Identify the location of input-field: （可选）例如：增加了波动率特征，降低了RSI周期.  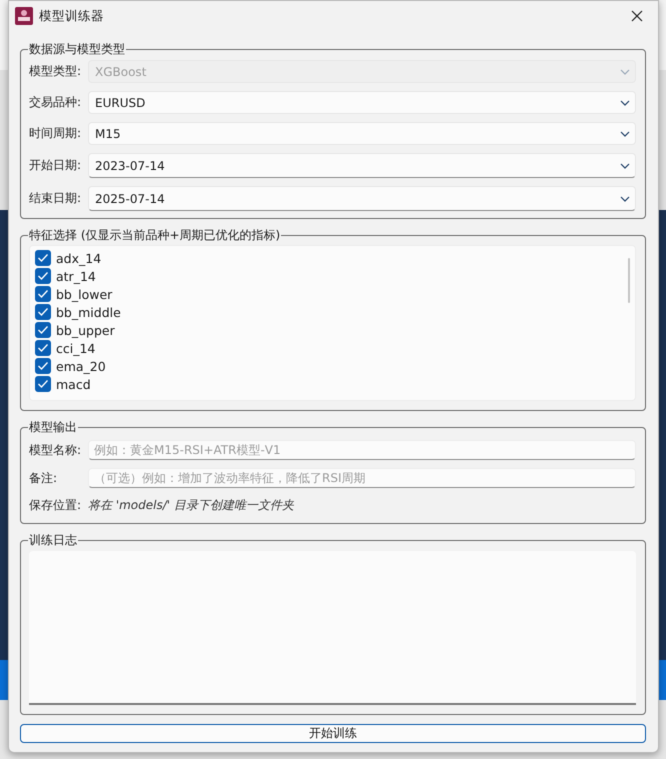
(362, 478).